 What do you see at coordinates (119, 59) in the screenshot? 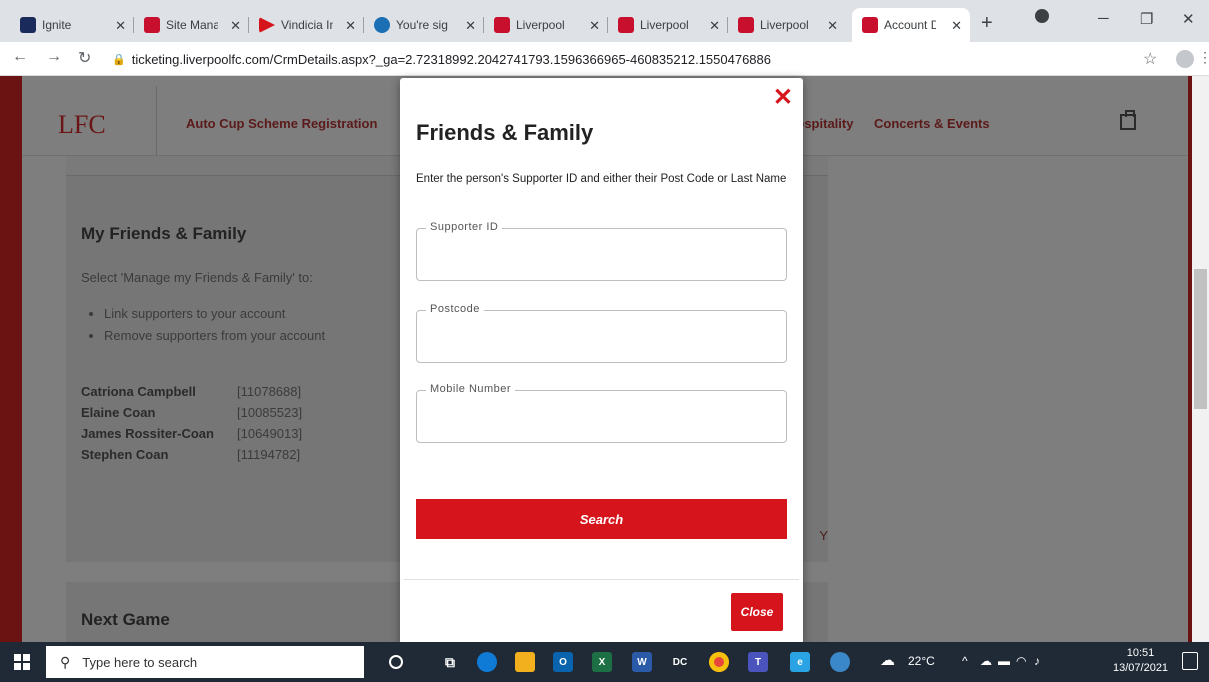
I see `lock-icon: 🔒` at bounding box center [119, 59].